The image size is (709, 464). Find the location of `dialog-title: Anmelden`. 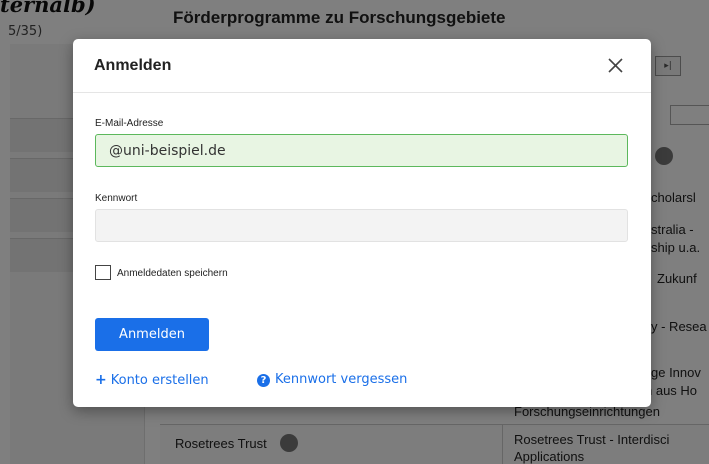

dialog-title: Anmelden is located at coordinates (133, 65).